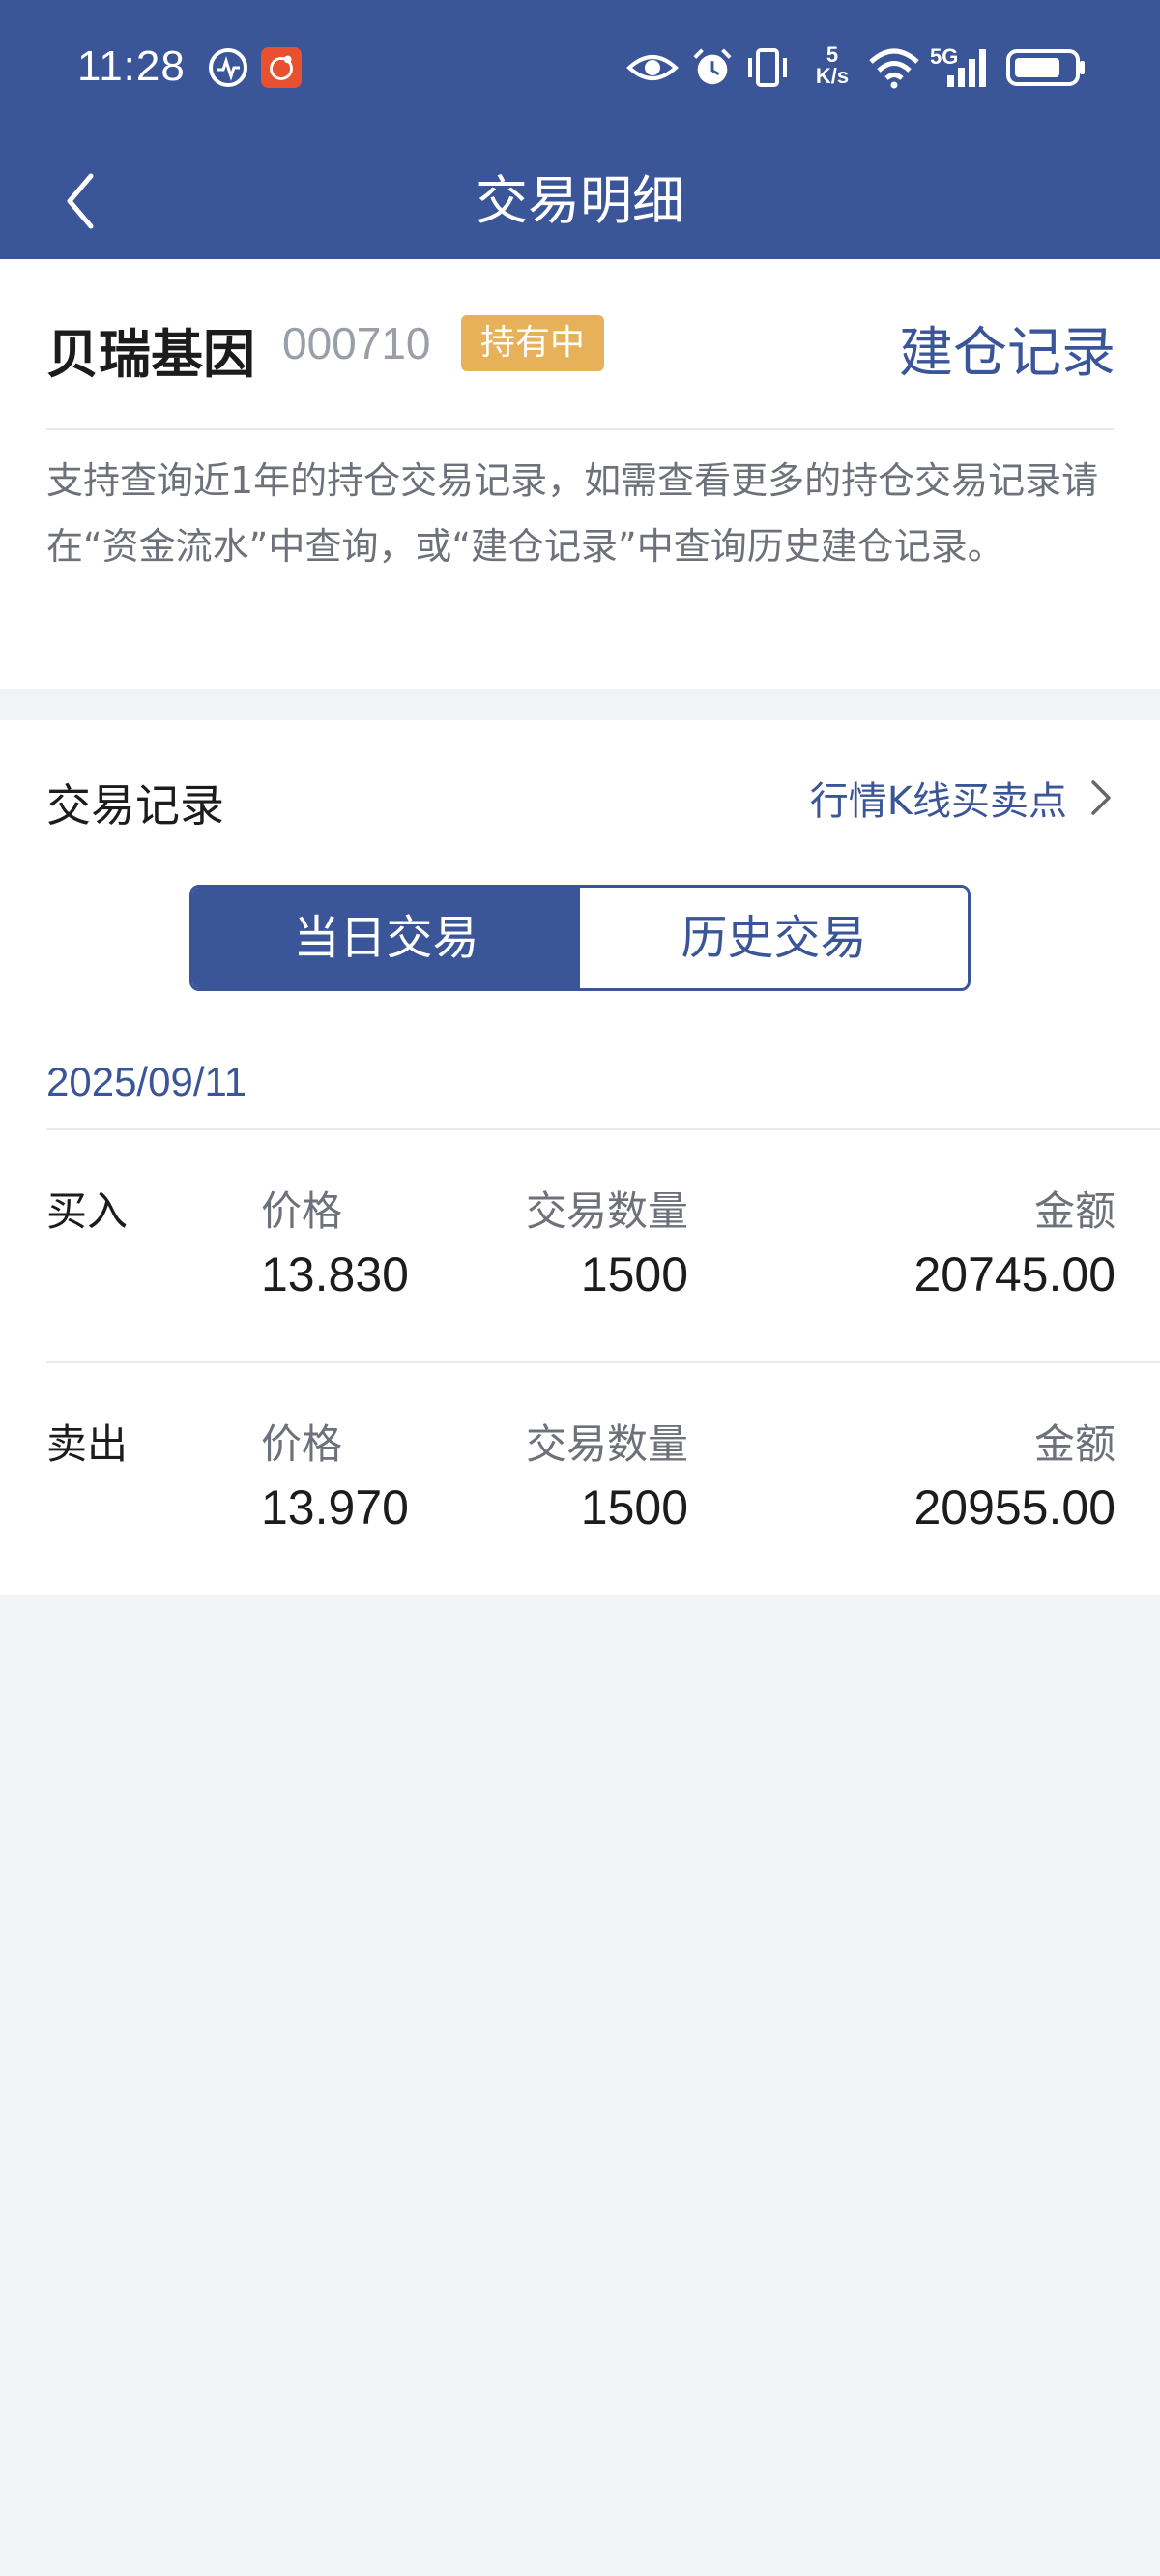  I want to click on eye-icon, so click(652, 67).